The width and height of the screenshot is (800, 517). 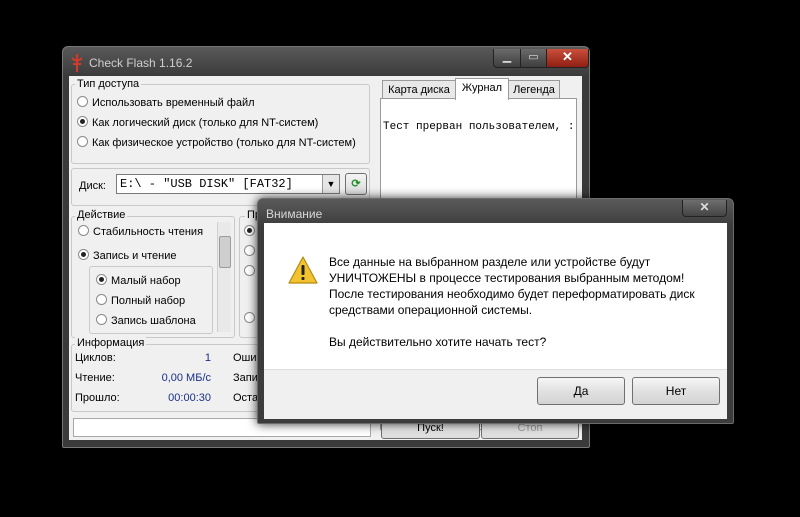 I want to click on refresh-button: ⟳, so click(x=356, y=184).